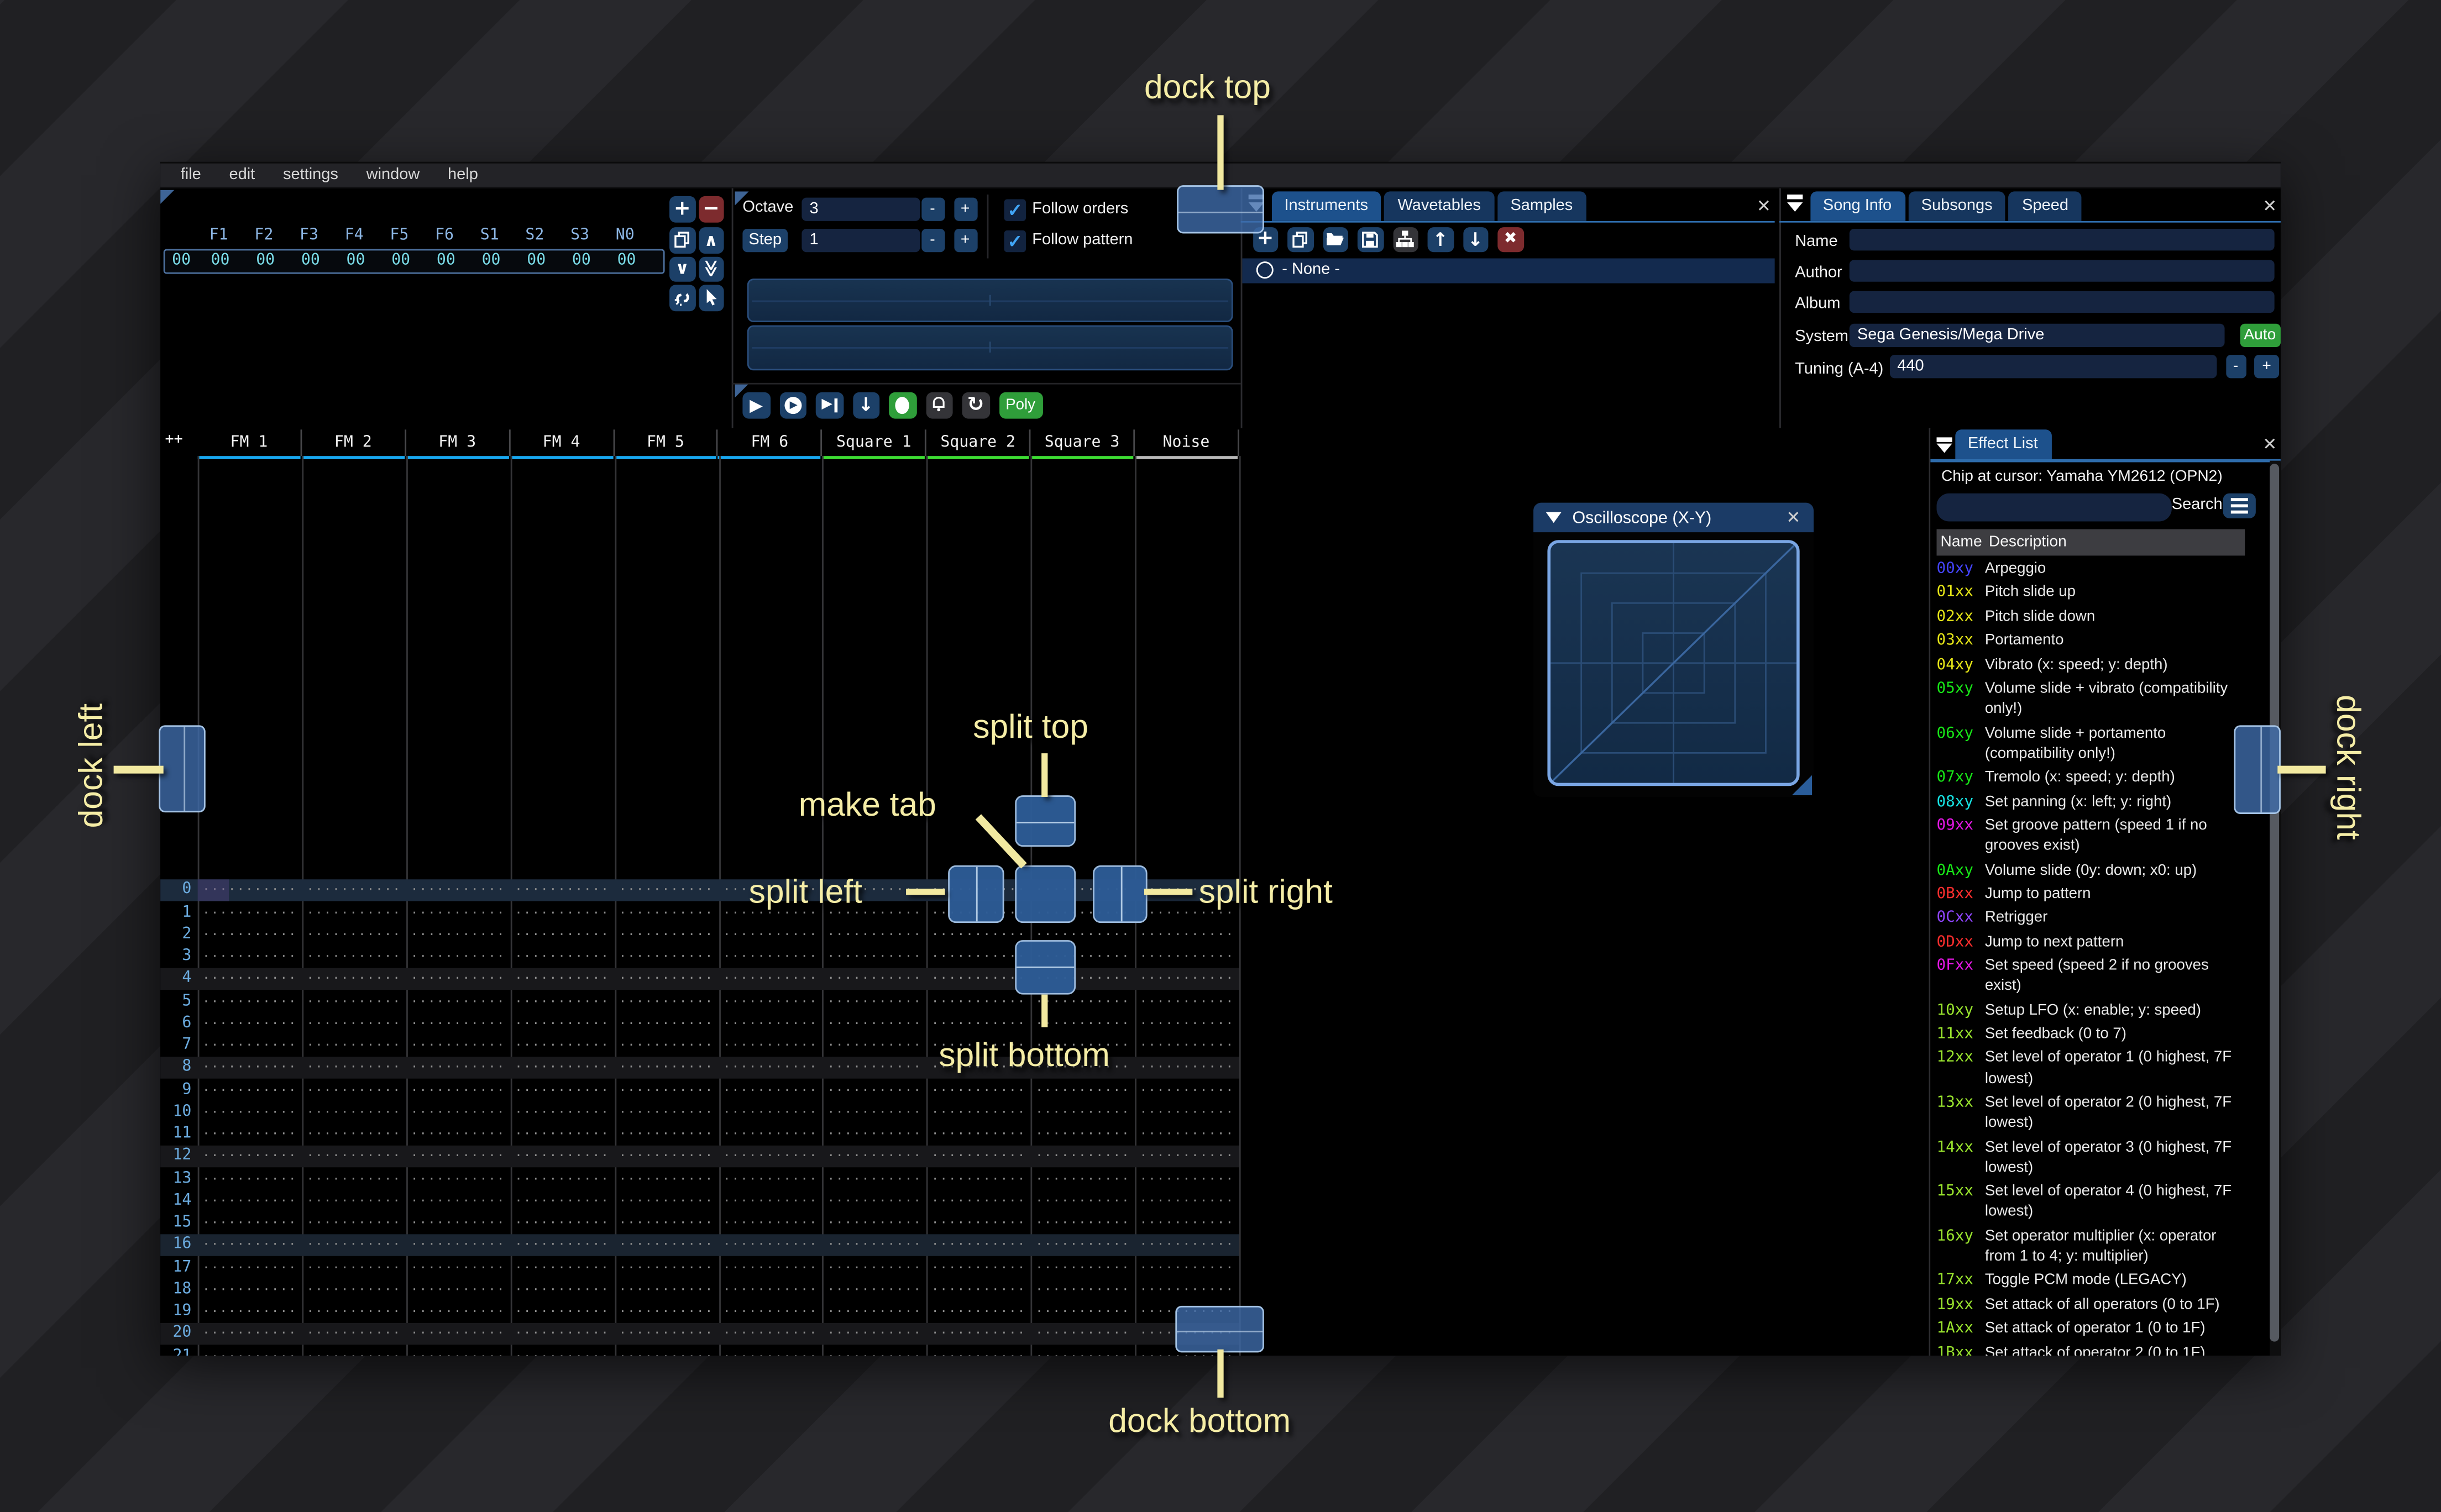 This screenshot has width=2441, height=1512. What do you see at coordinates (354, 444) in the screenshot?
I see `channel-header-fm-2: FM 2` at bounding box center [354, 444].